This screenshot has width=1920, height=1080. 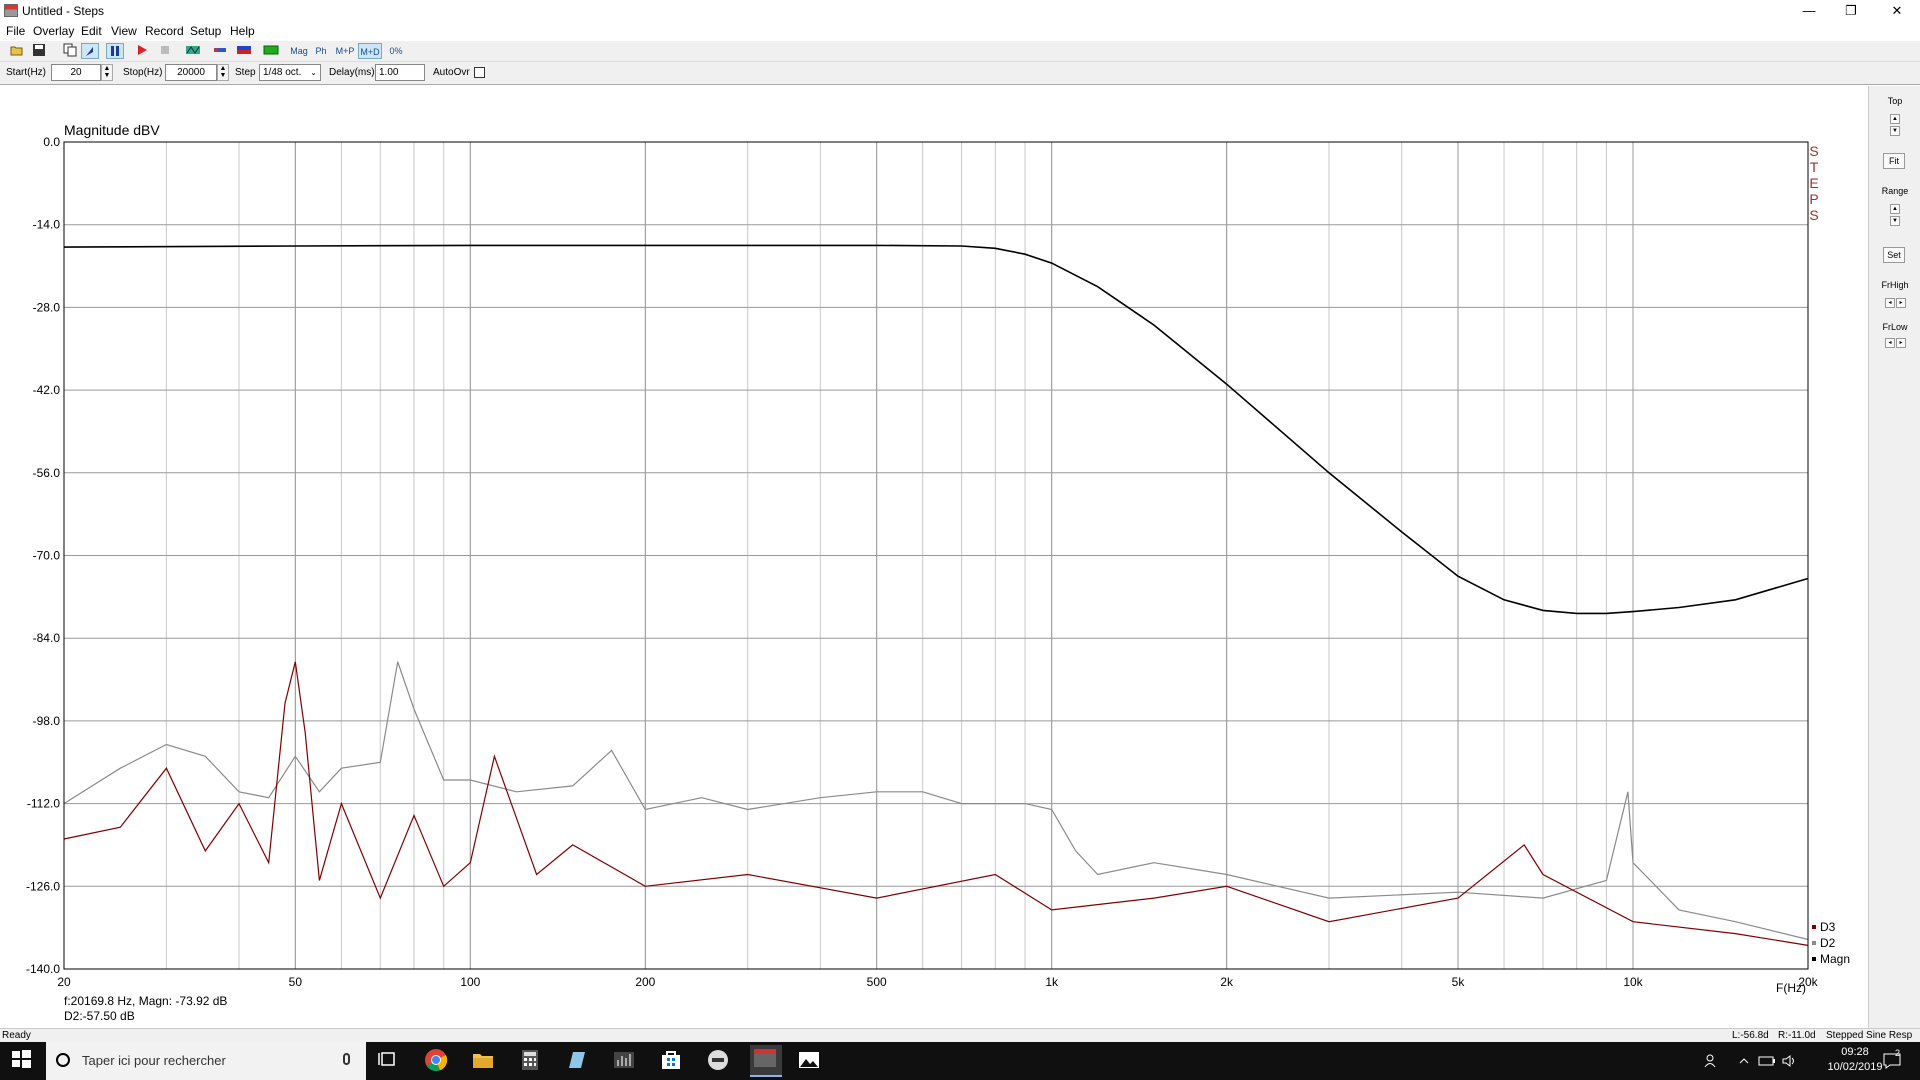 What do you see at coordinates (390, 1061) in the screenshot?
I see `task-view-icon` at bounding box center [390, 1061].